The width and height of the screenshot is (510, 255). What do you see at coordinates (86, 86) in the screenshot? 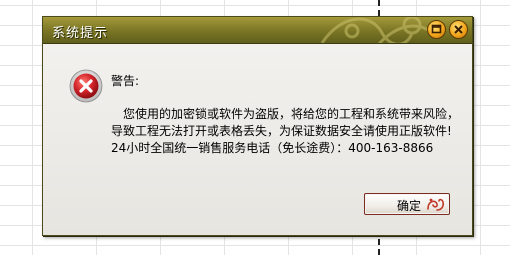
I see `error-x-icon` at bounding box center [86, 86].